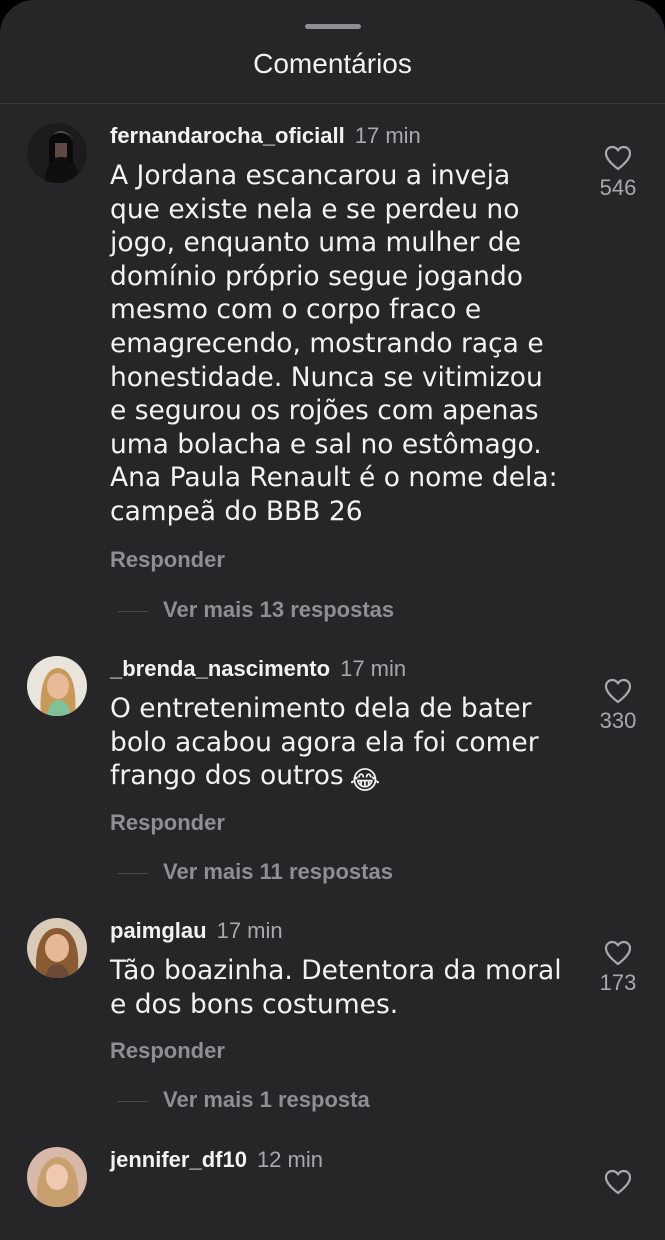  I want to click on laughing-emoji-icon: 😂, so click(365, 781).